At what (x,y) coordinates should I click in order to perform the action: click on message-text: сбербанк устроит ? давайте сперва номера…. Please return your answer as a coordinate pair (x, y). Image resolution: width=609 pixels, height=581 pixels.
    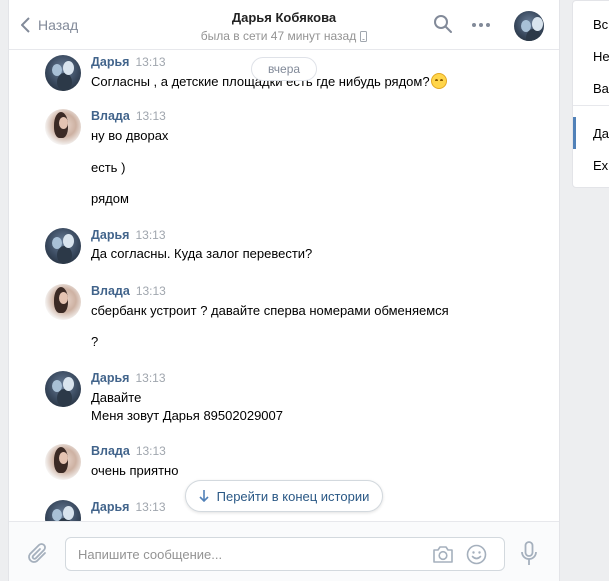
    Looking at the image, I should click on (270, 310).